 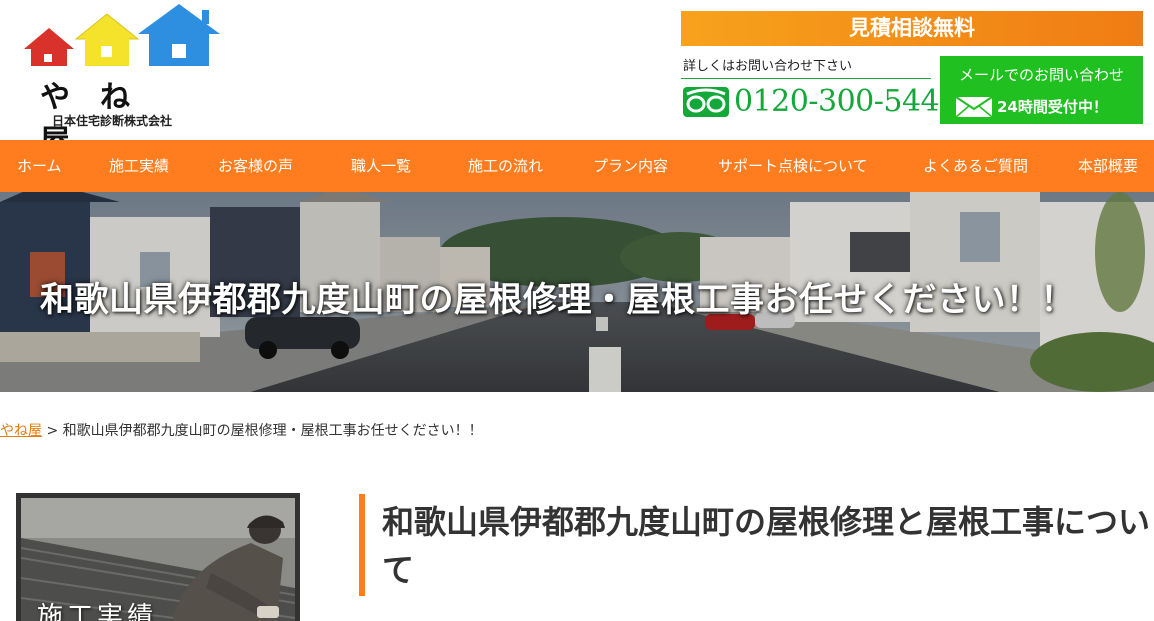 I want to click on works-card-label: 施工実績, so click(x=97, y=611).